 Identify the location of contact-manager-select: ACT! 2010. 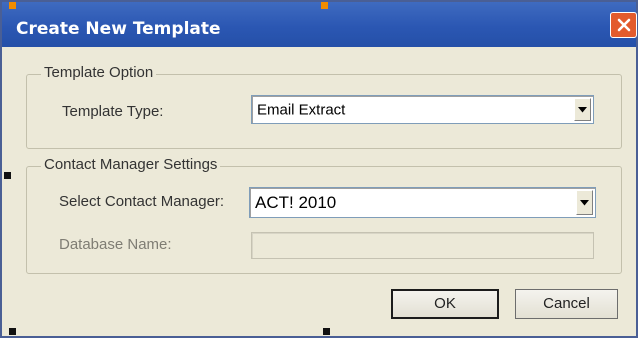
(422, 202).